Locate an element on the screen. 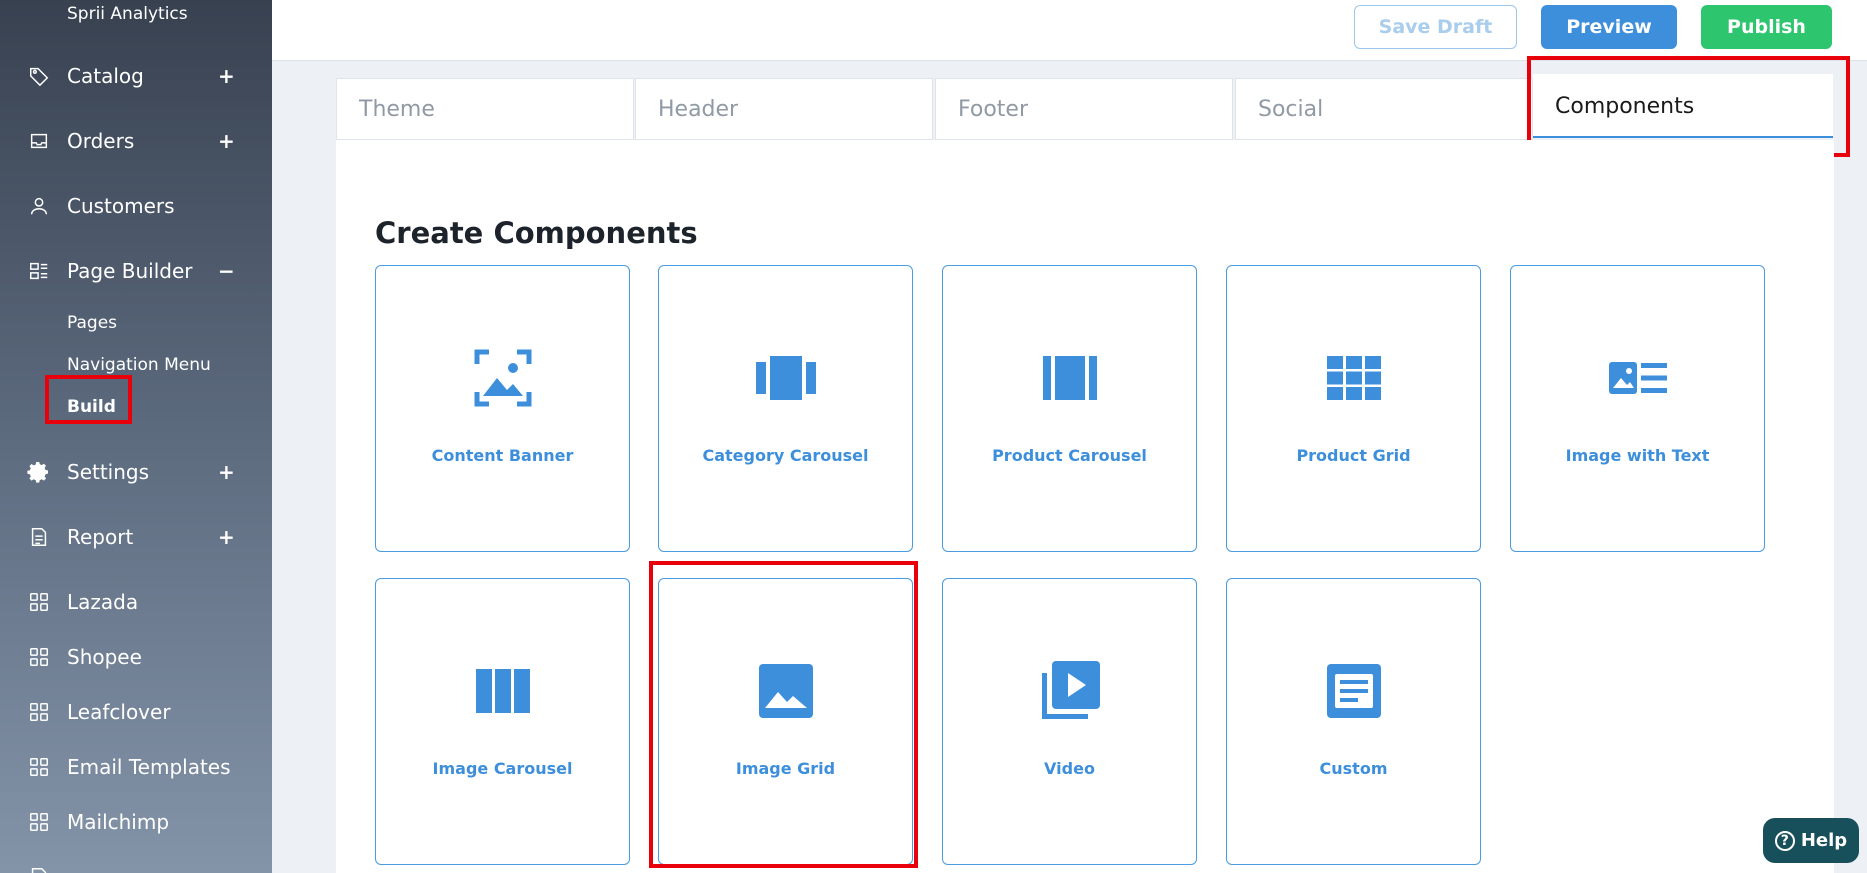  component-card-category-carousel: Category Carousel is located at coordinates (785, 408).